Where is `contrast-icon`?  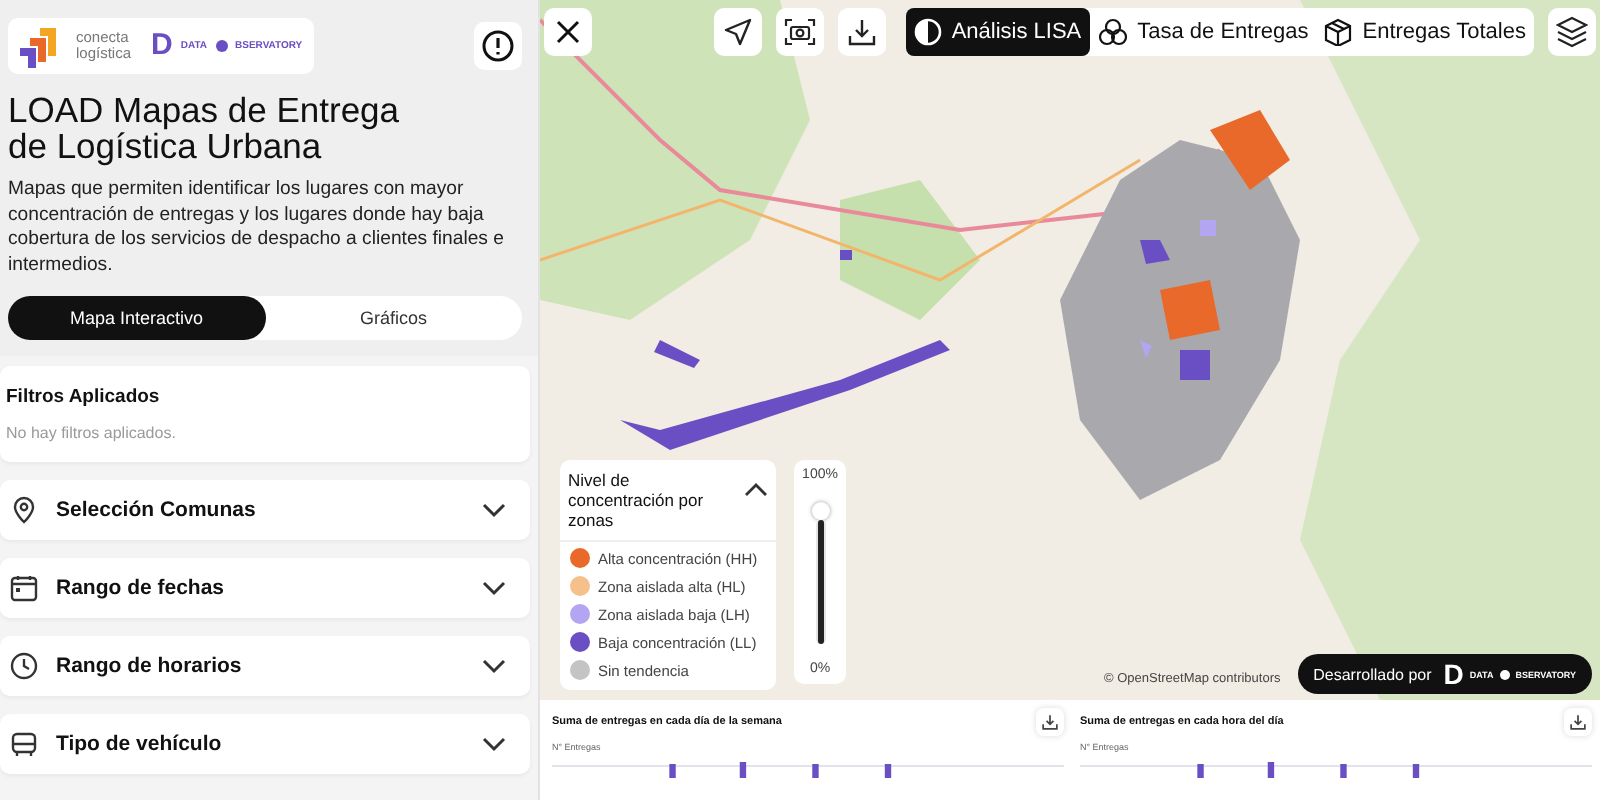
contrast-icon is located at coordinates (927, 32).